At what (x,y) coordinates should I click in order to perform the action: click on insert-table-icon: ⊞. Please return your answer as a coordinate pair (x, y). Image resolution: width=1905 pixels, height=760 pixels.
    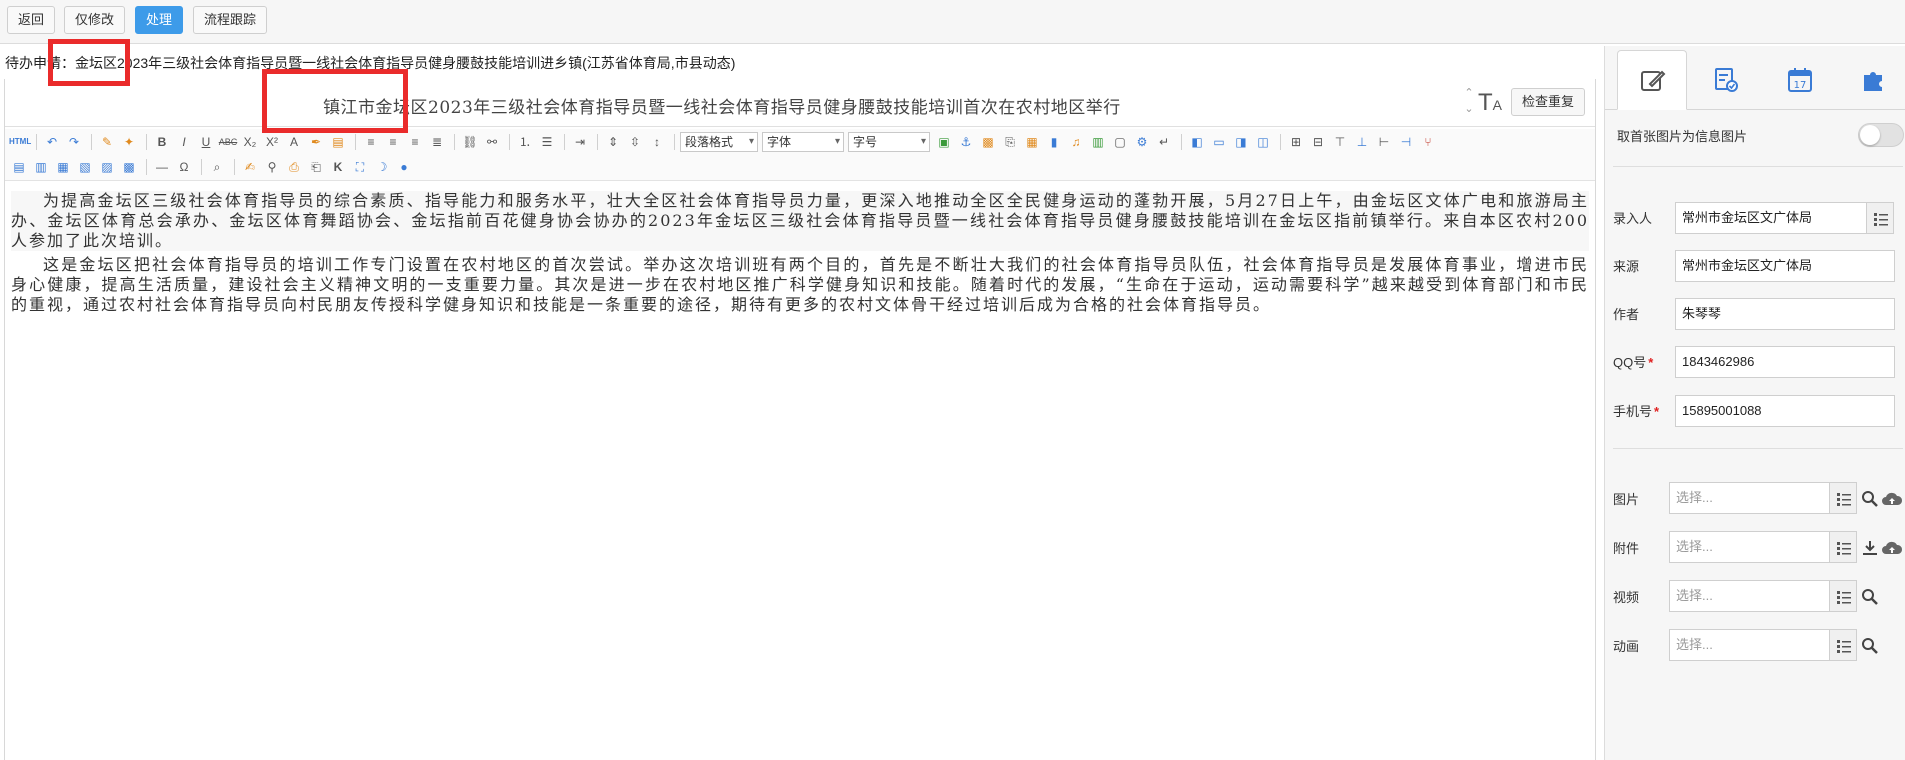
    Looking at the image, I should click on (1296, 142).